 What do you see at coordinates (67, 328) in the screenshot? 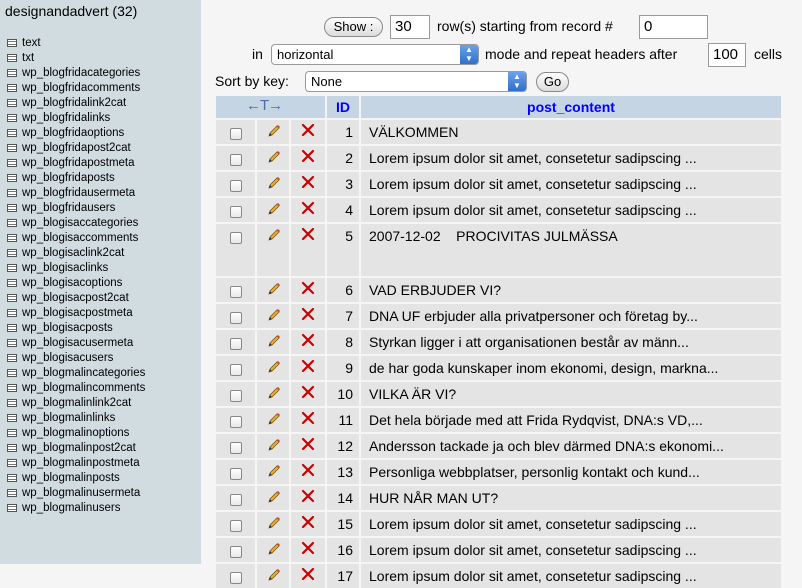
I see `table-name: wp_blogisacposts` at bounding box center [67, 328].